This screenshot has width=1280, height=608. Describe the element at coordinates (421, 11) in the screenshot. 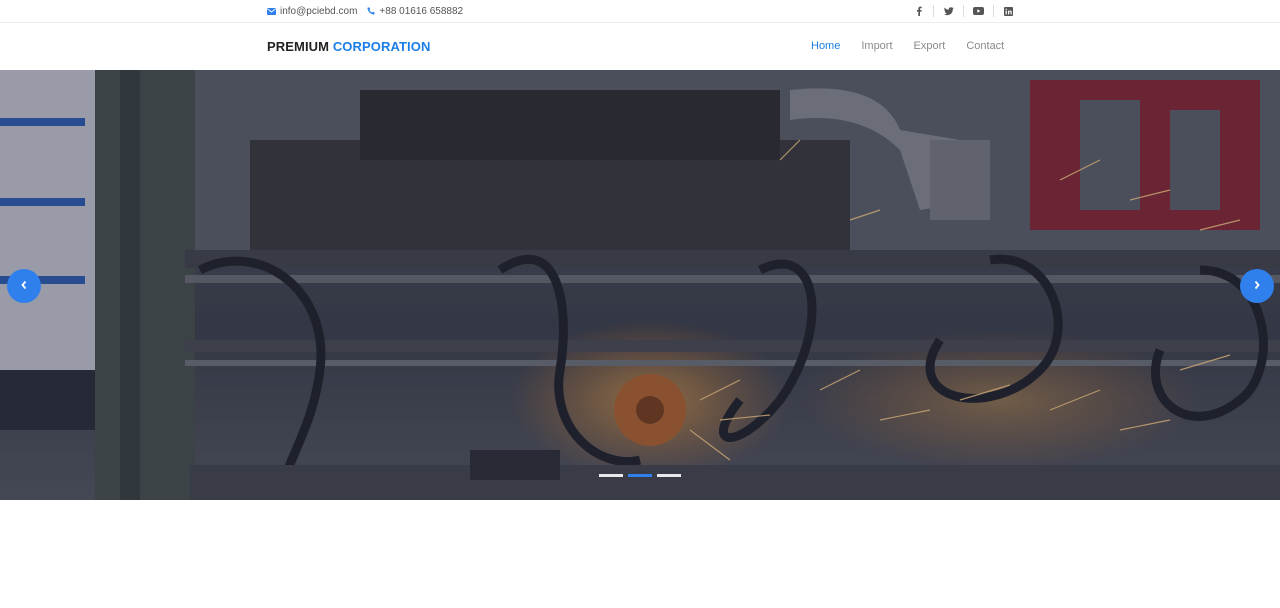

I see `phone-text: +88 01616 658882` at that location.